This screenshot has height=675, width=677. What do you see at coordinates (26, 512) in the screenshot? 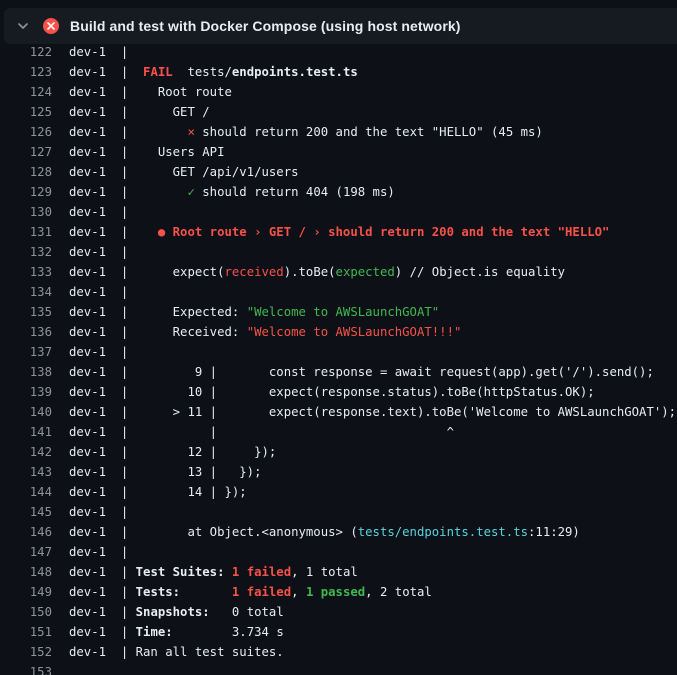
I see `line-number: 145` at bounding box center [26, 512].